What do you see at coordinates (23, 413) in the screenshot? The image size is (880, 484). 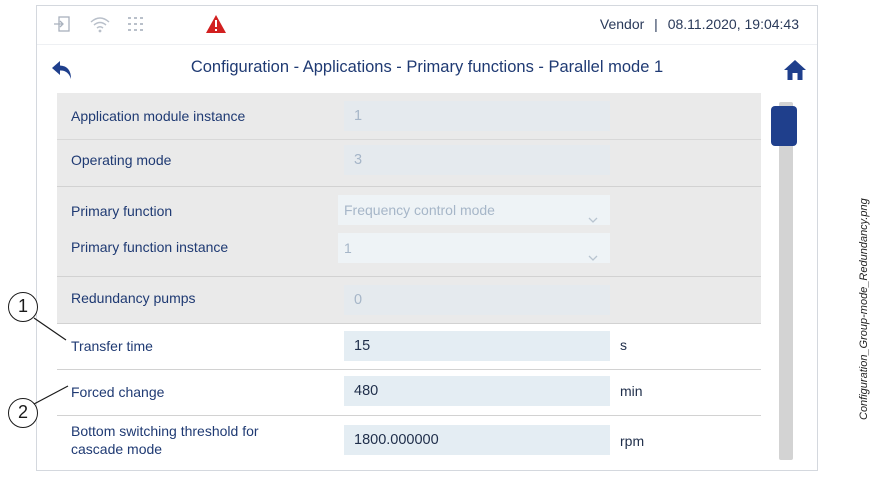 I see `callout-2: 2` at bounding box center [23, 413].